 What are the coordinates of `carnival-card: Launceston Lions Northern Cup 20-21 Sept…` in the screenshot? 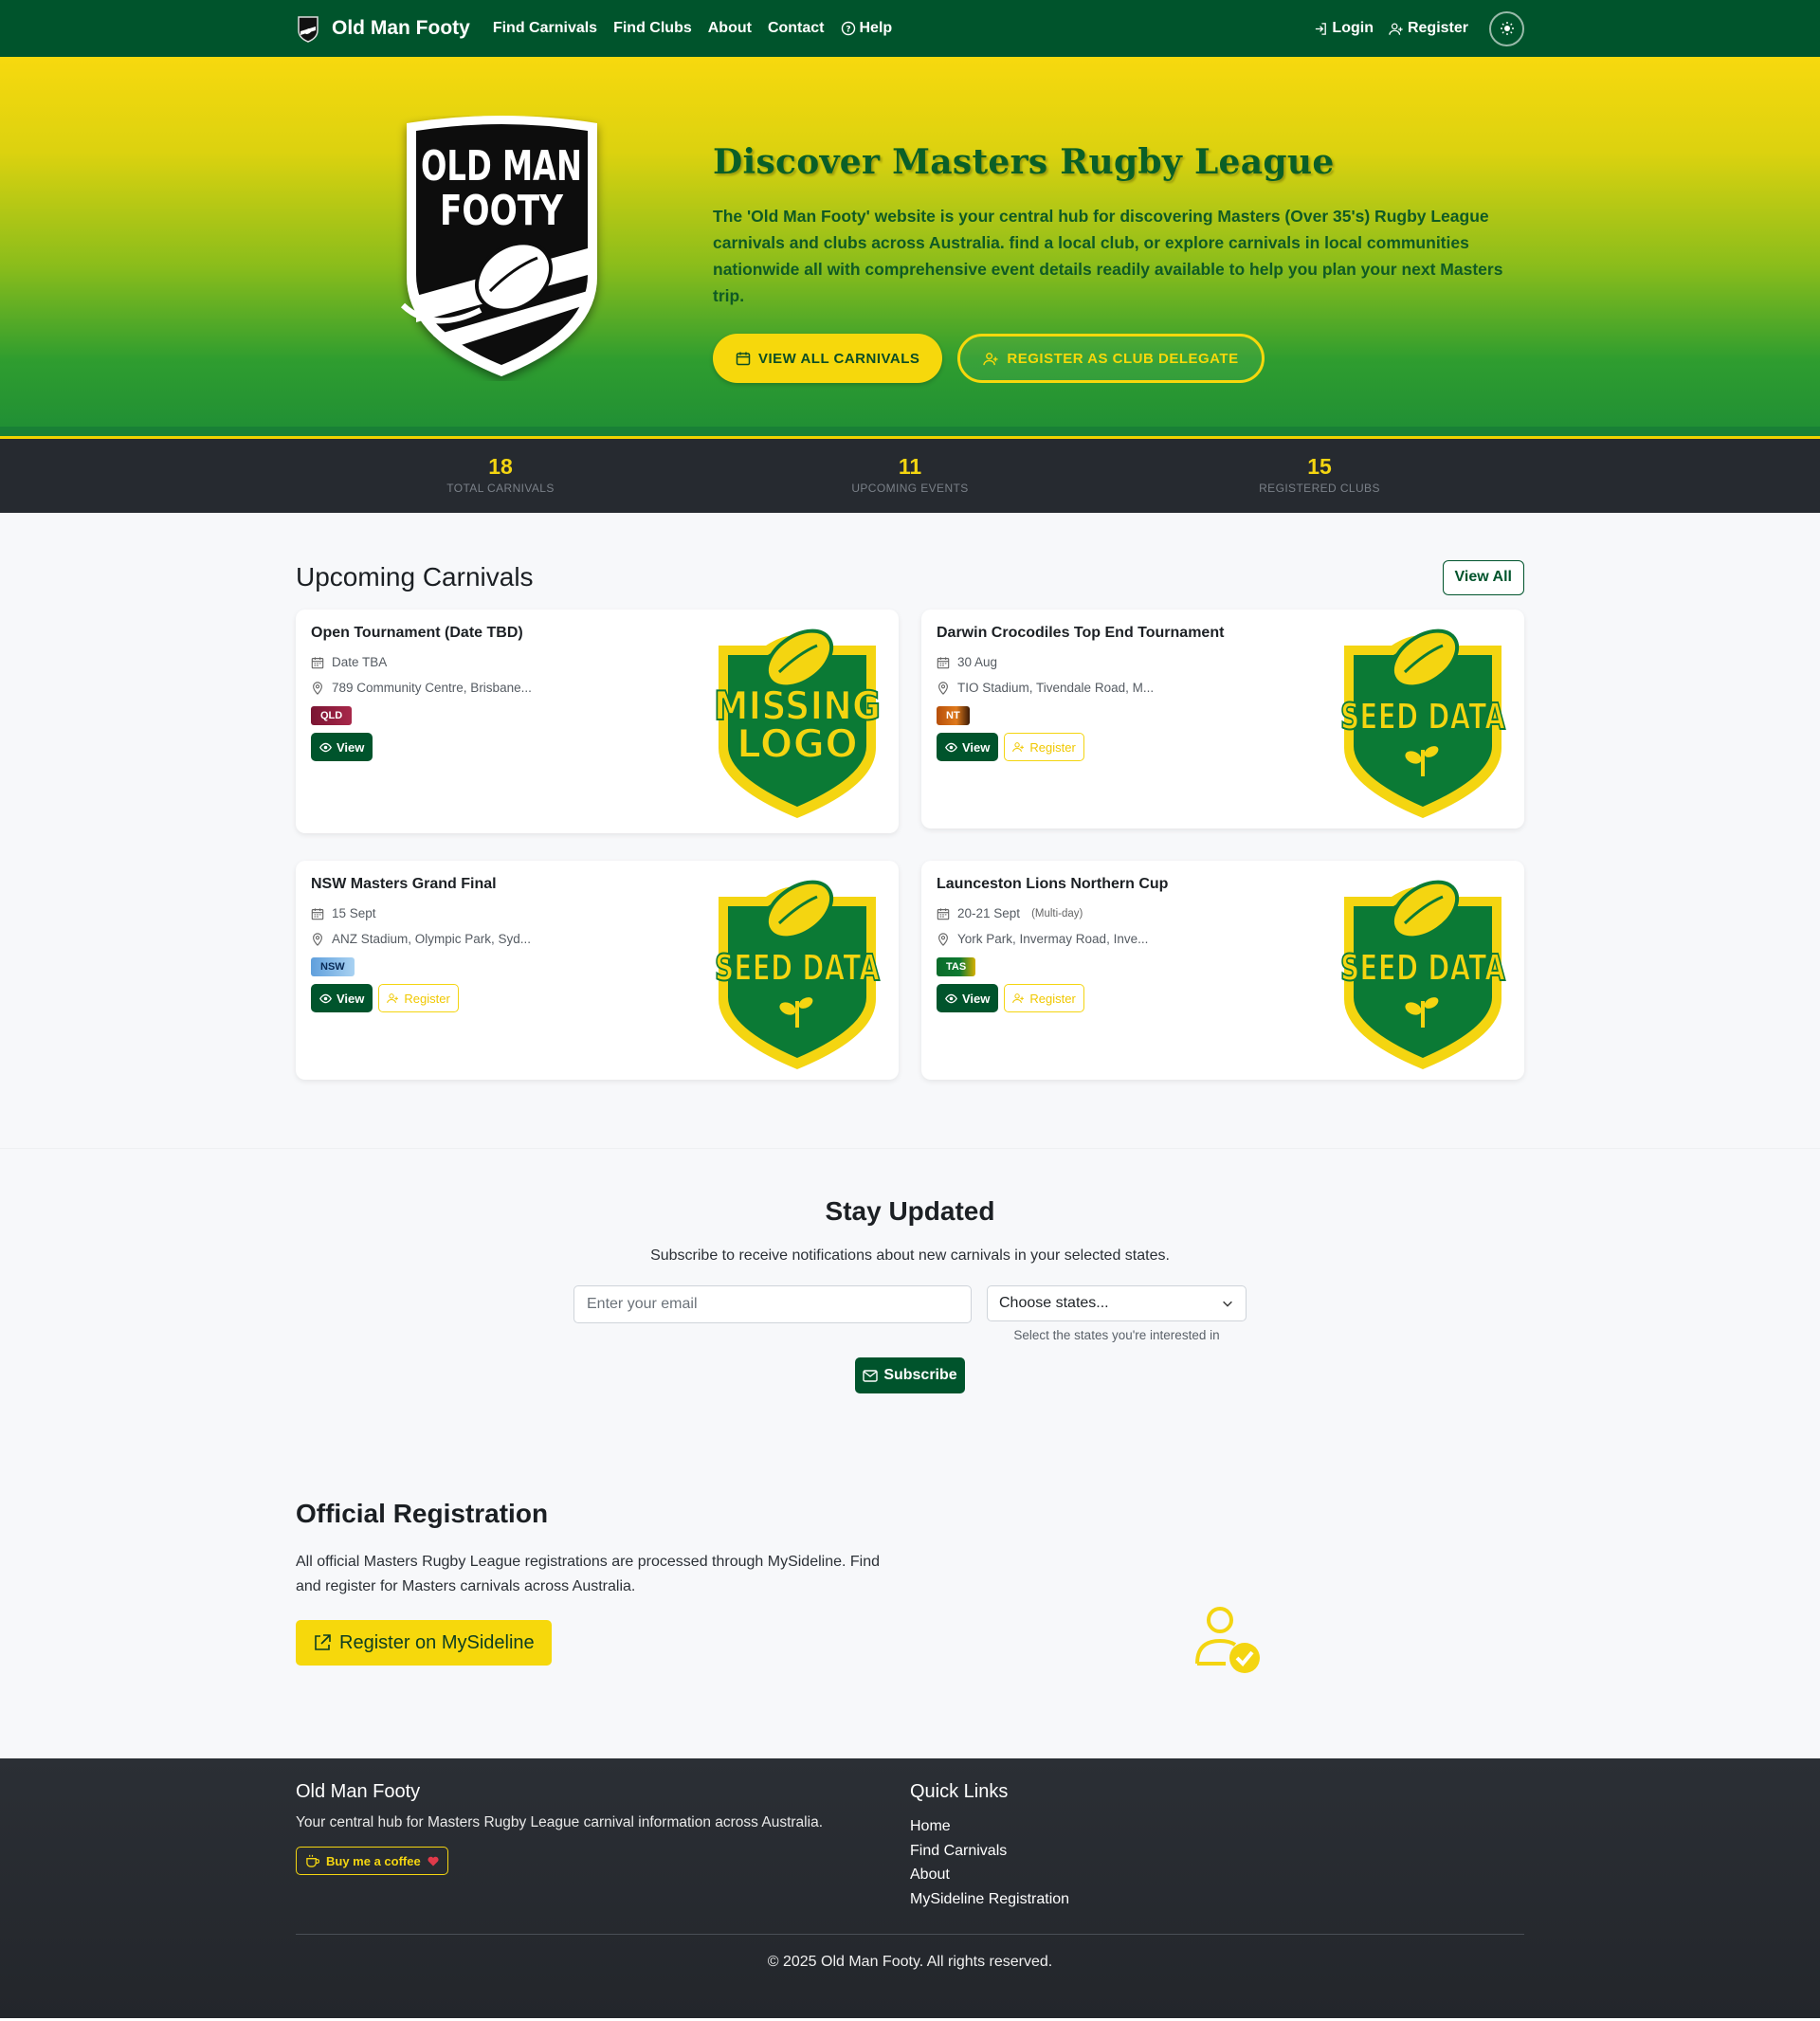 It's located at (1222, 970).